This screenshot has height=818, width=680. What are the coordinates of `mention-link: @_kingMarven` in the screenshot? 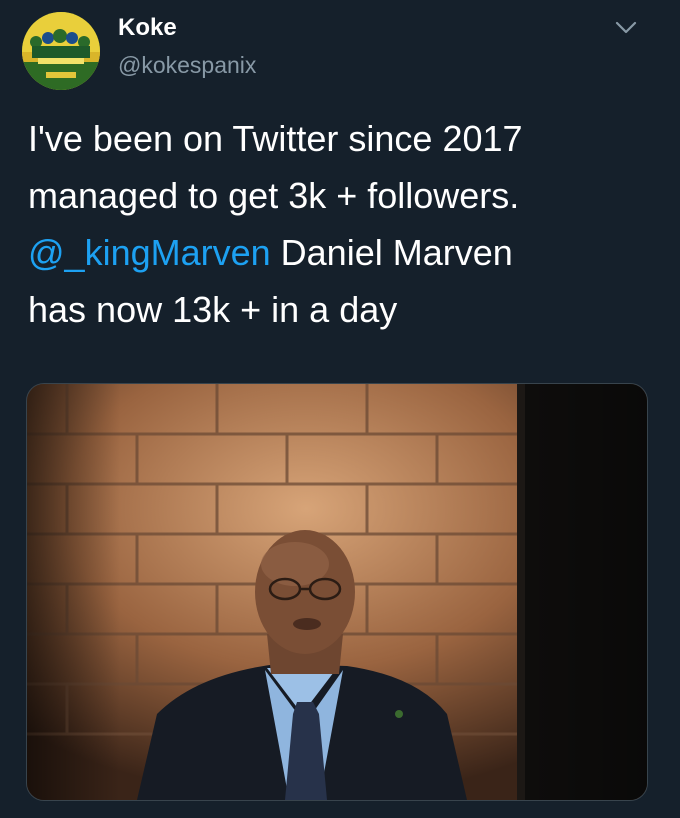 It's located at (149, 252).